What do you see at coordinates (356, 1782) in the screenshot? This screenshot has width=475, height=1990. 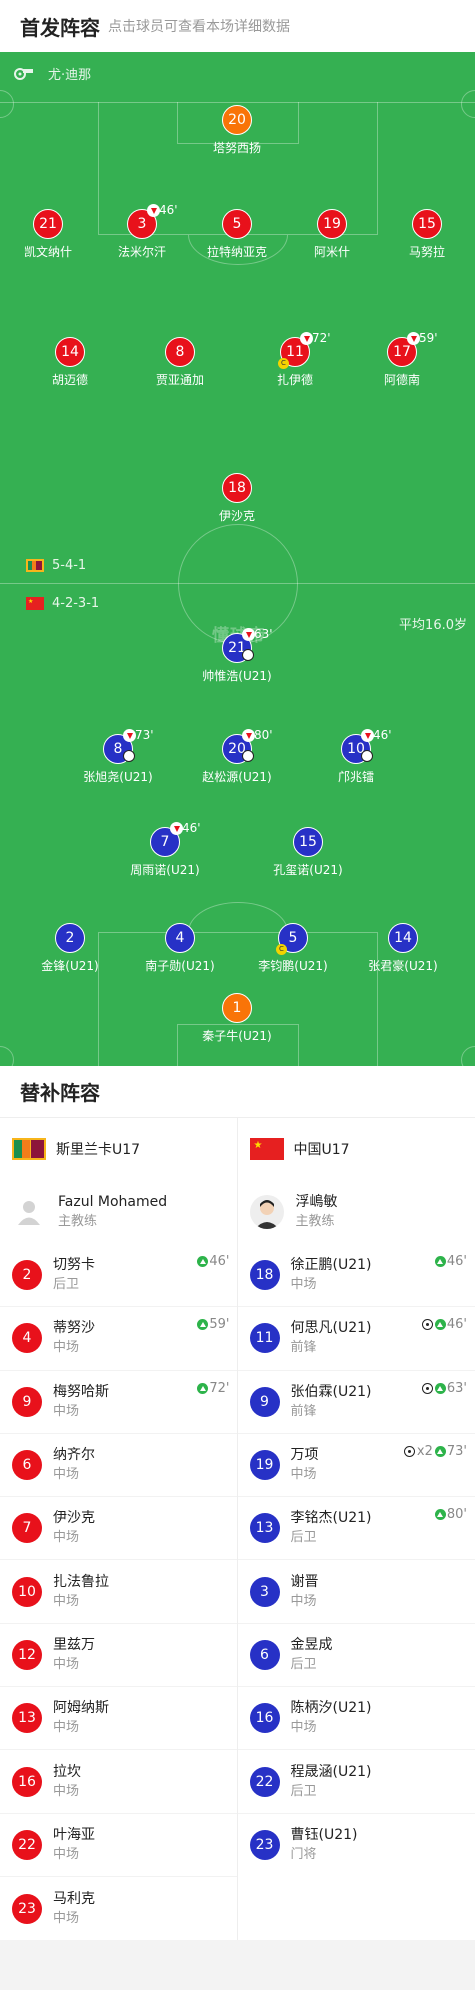 I see `away-sub-row: 22 程晟涵(U21) 后卫` at bounding box center [356, 1782].